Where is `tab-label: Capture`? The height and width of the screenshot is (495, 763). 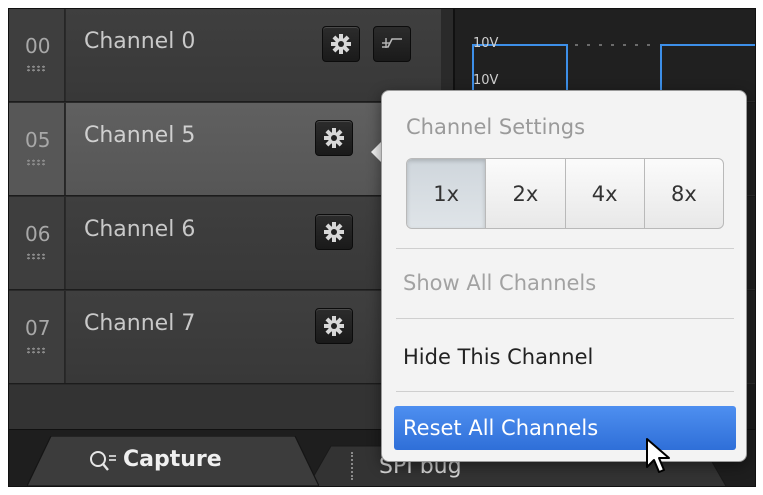
tab-label: Capture is located at coordinates (172, 459).